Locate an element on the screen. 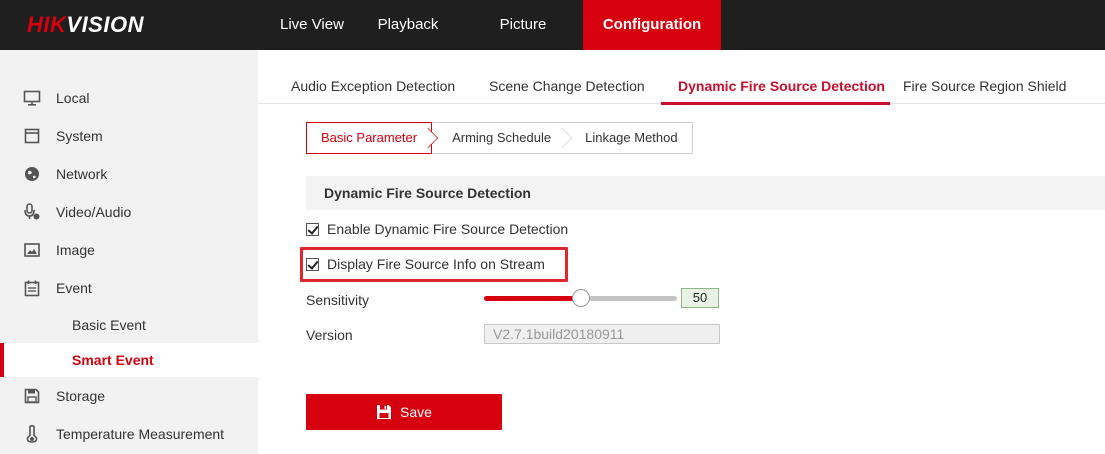  sidebar-item-label: Local is located at coordinates (73, 98).